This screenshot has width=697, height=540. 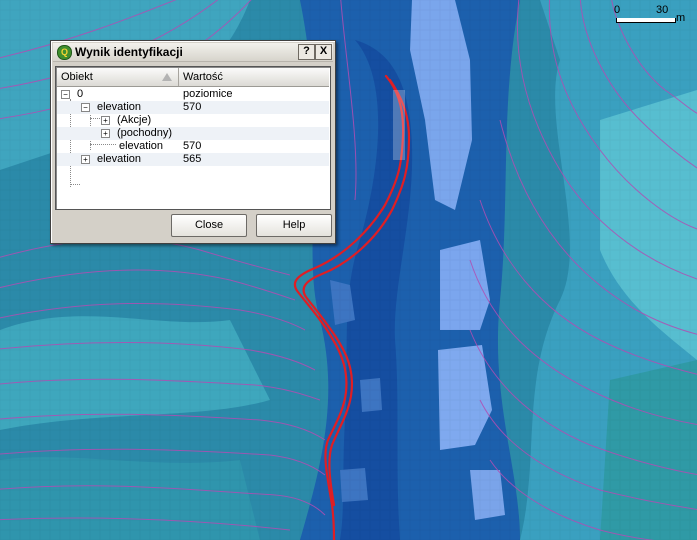 I want to click on close-button: Close, so click(x=209, y=225).